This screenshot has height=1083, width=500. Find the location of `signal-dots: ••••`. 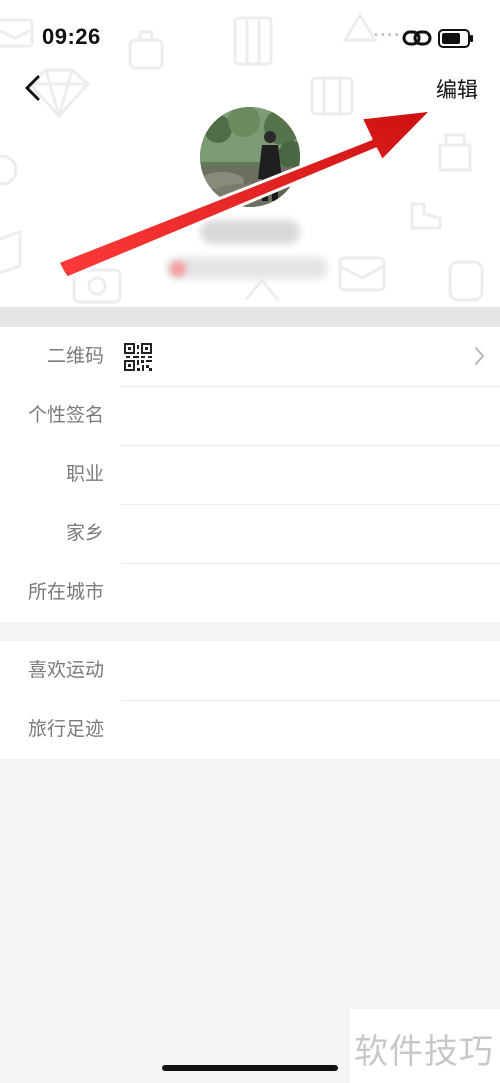

signal-dots: •••• is located at coordinates (387, 35).